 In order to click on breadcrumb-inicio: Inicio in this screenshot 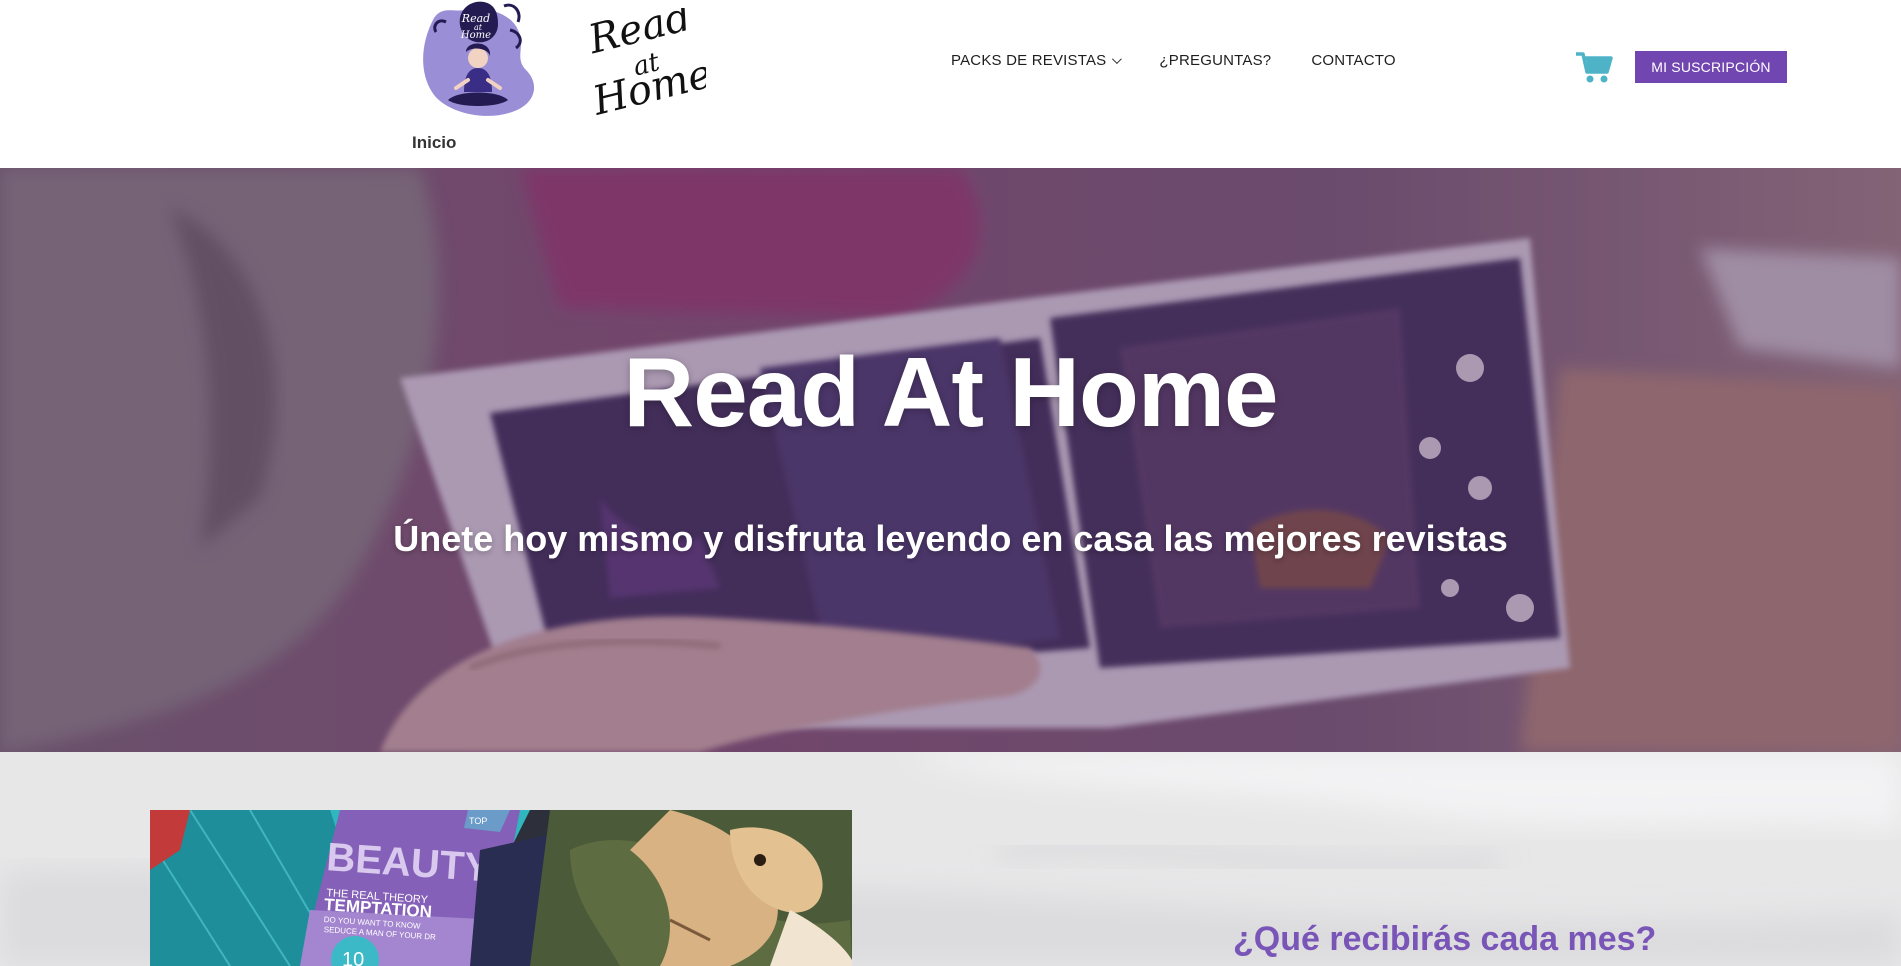, I will do `click(434, 143)`.